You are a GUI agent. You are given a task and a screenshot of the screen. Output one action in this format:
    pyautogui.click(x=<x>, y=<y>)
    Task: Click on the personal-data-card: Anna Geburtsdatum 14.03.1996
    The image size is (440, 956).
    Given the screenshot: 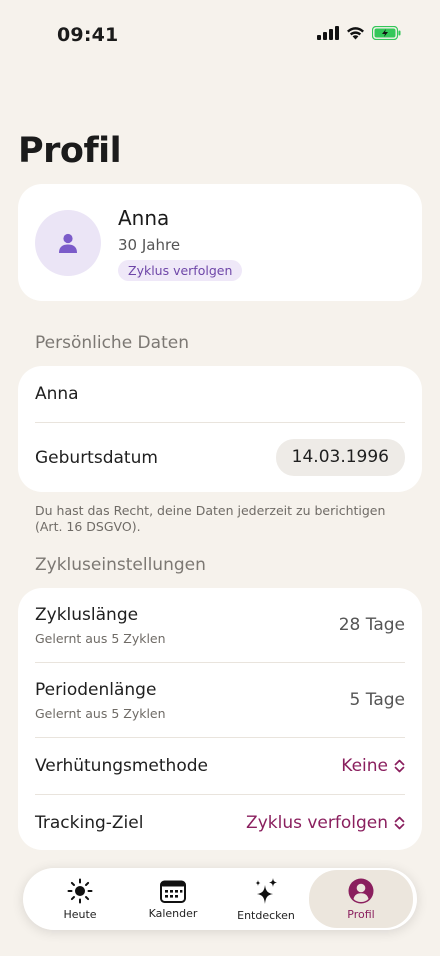 What is the action you would take?
    pyautogui.click(x=220, y=429)
    